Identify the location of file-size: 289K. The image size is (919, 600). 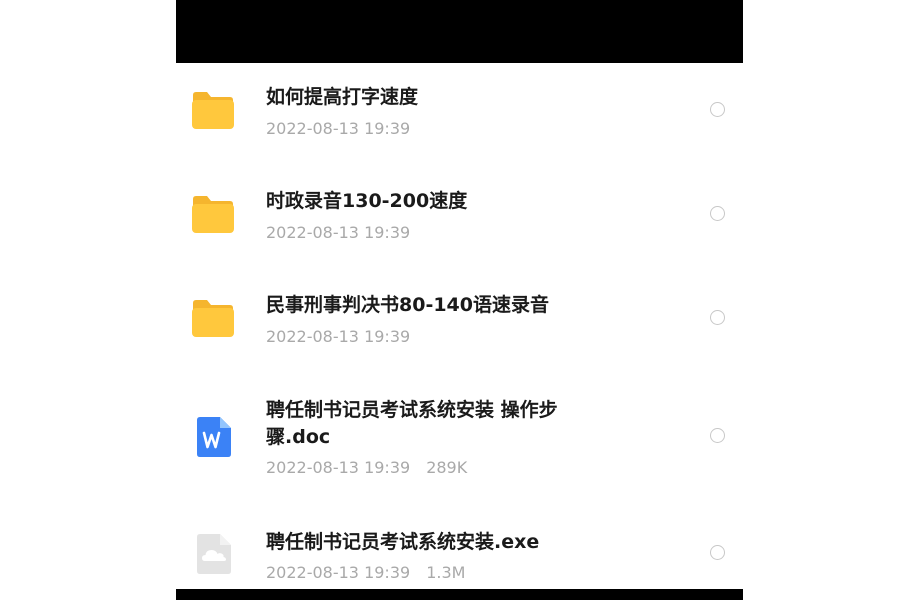
(447, 467).